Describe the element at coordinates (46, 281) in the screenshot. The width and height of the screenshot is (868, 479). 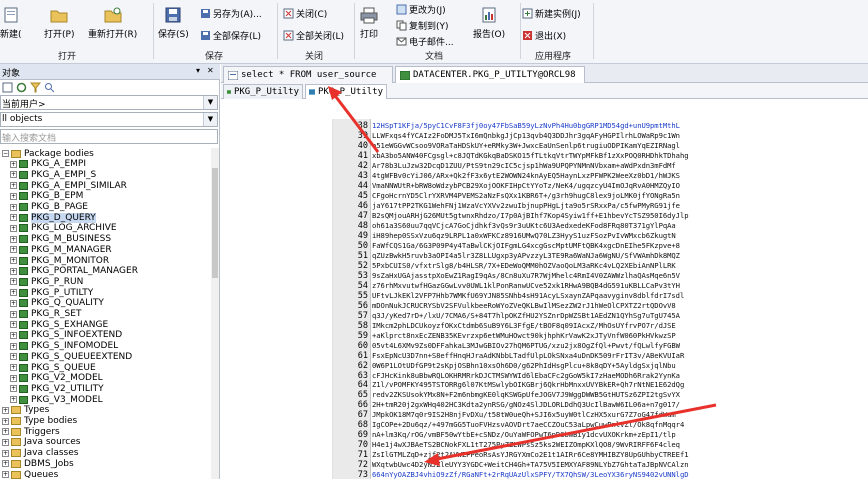
I see `tree-item: + PKG_P_RUN` at that location.